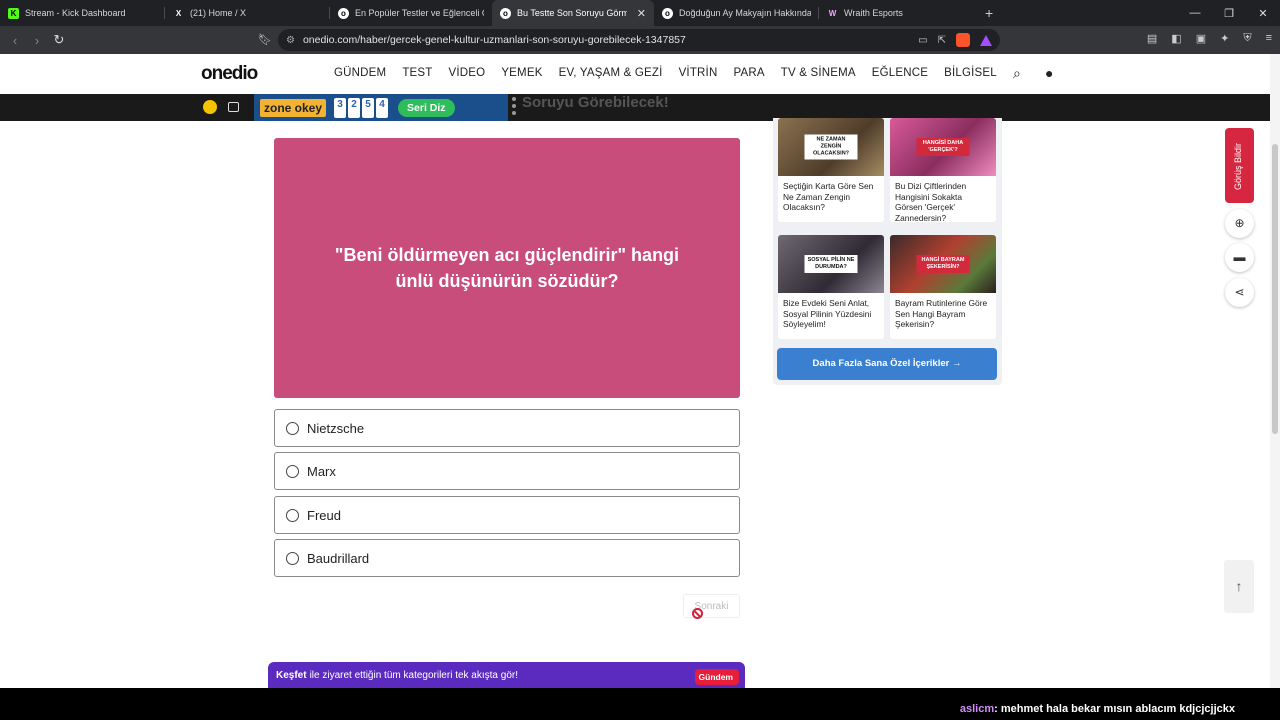 The image size is (1280, 720). I want to click on nav-item-gundem: GÜNDEM, so click(360, 73).